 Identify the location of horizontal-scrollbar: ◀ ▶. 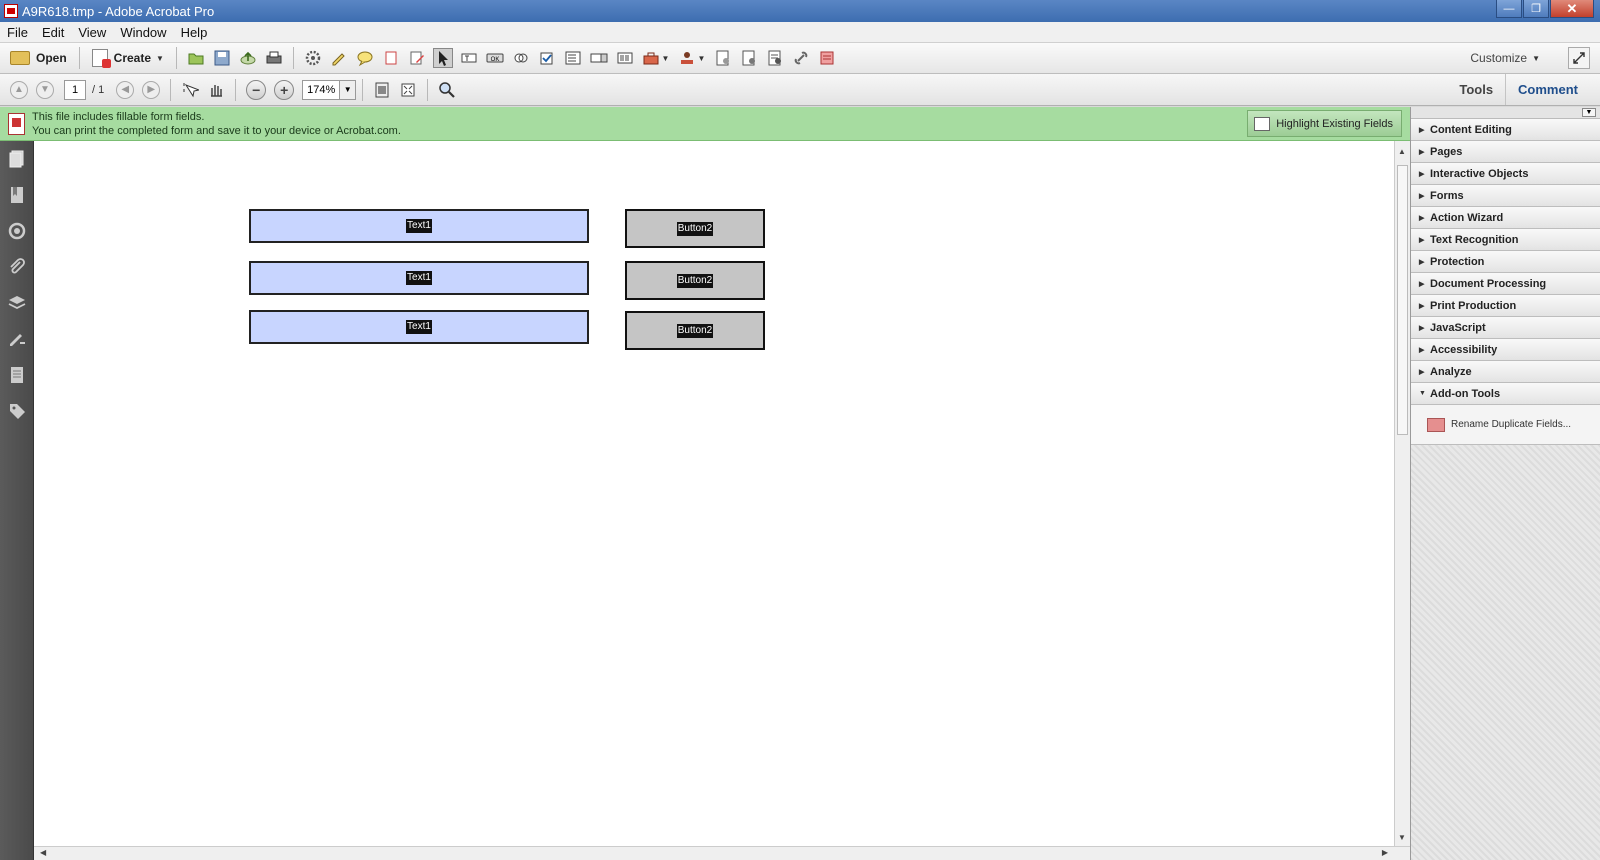
(722, 853).